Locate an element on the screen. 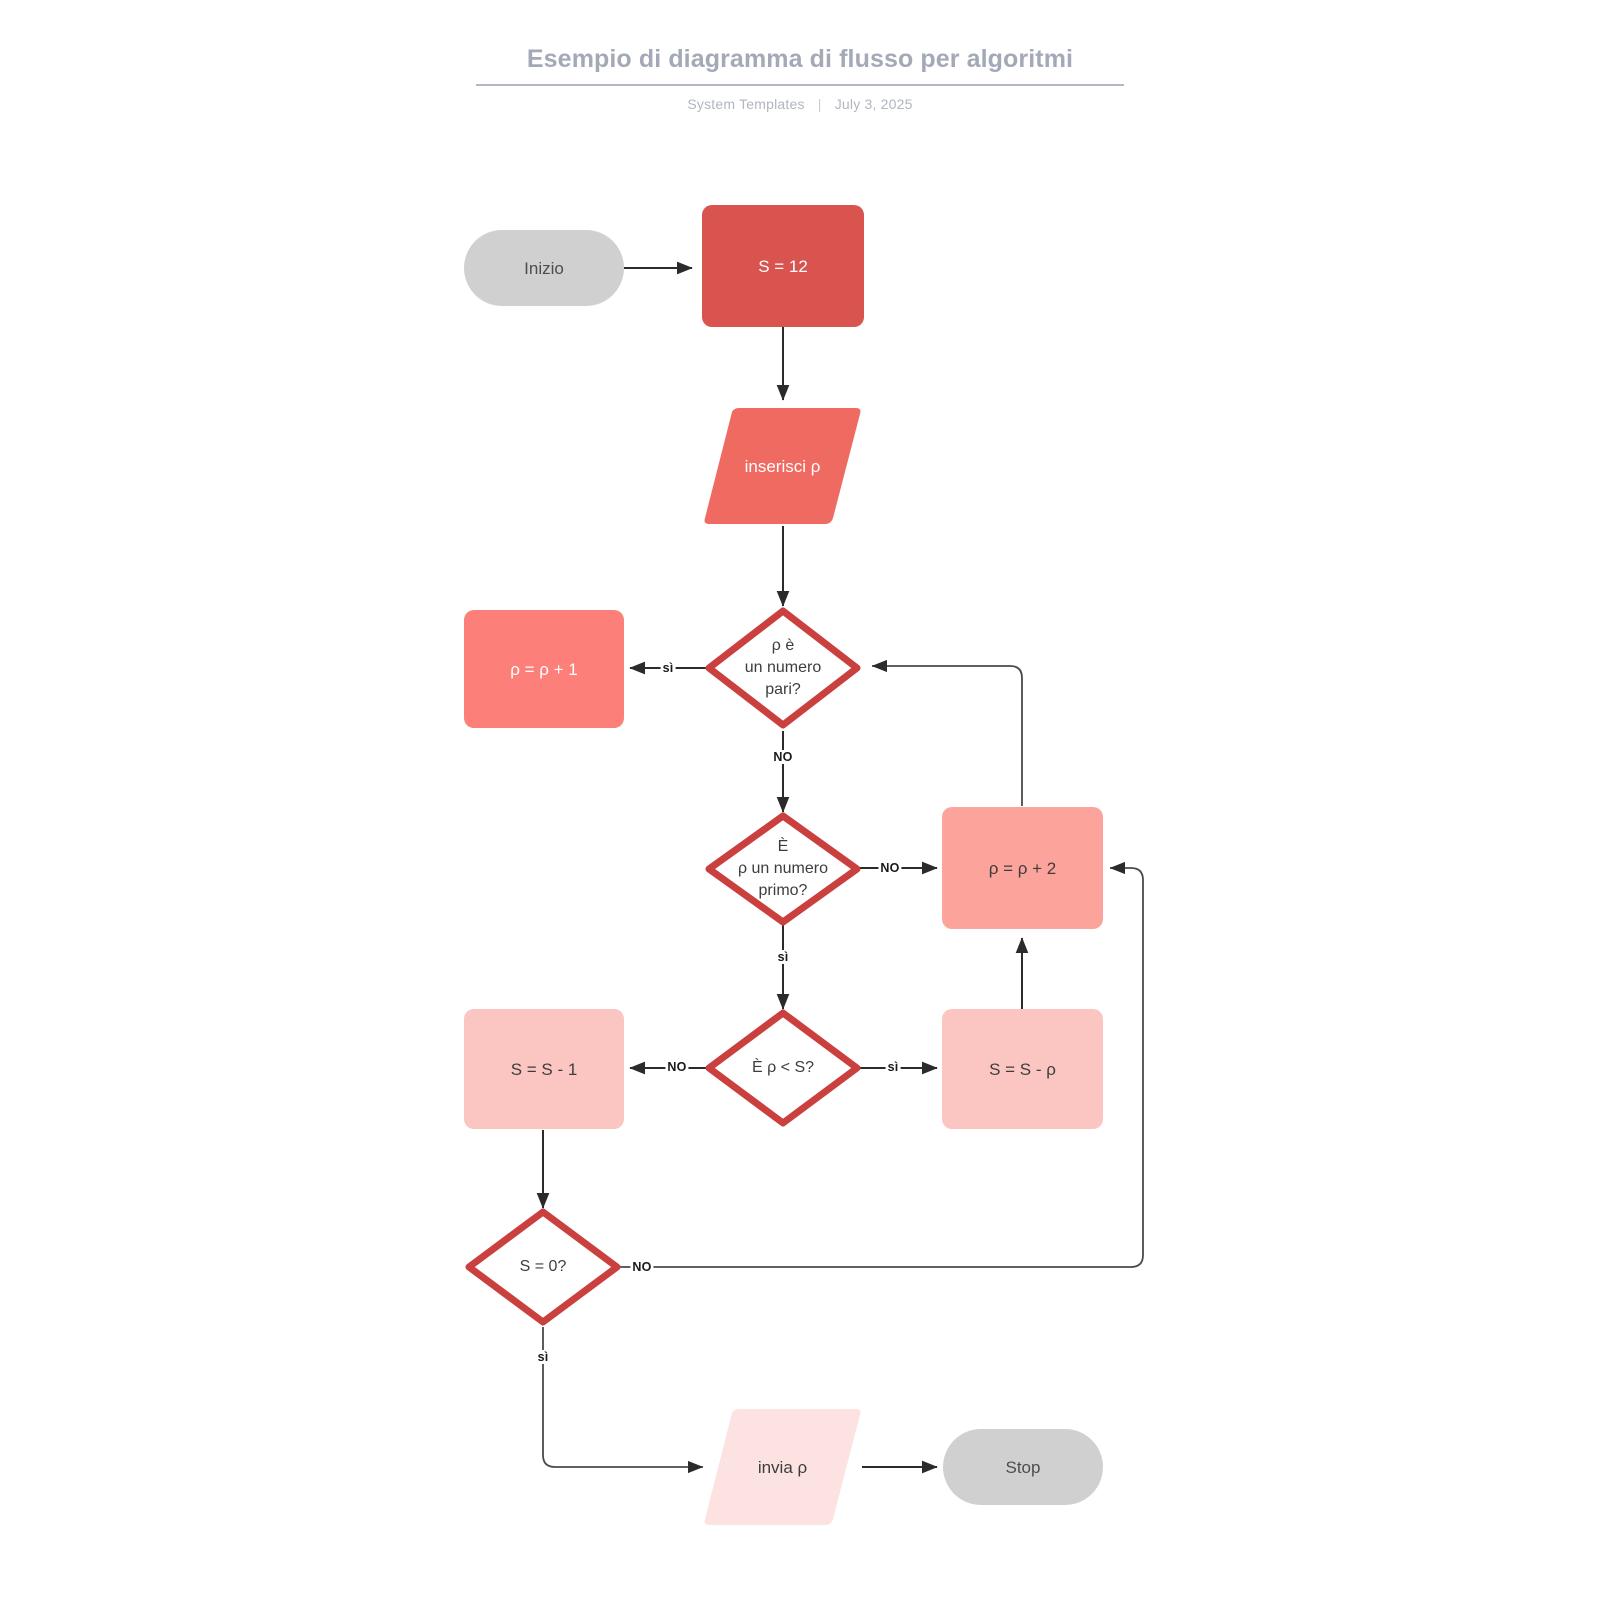 This screenshot has width=1600, height=1600. node-rho-lt-s-decision-label: È ρ < S? is located at coordinates (783, 1067).